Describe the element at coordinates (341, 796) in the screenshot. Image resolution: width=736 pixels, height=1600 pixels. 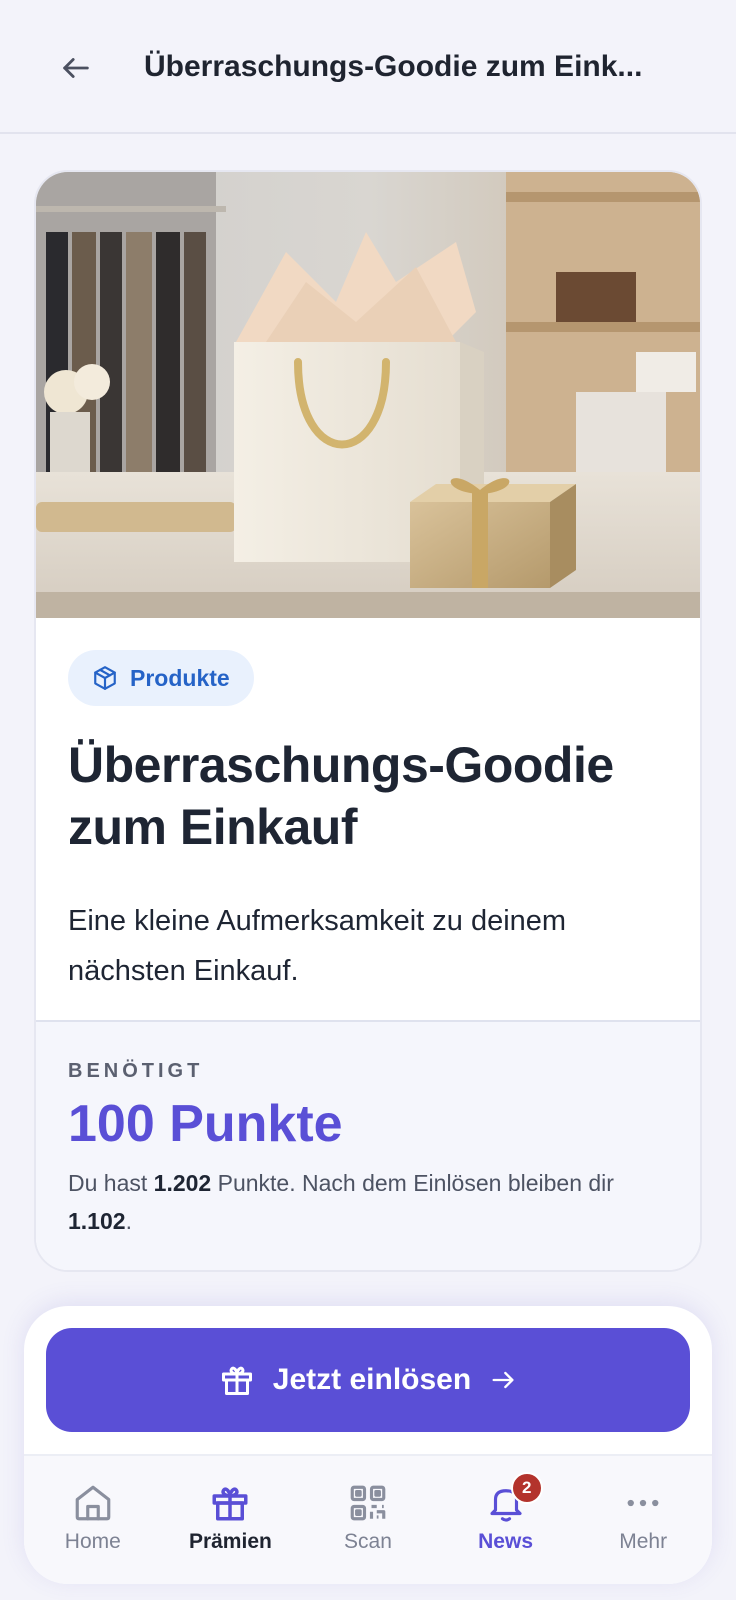
I see `reward-title: Überraschungs-Goodie zum Einkauf` at that location.